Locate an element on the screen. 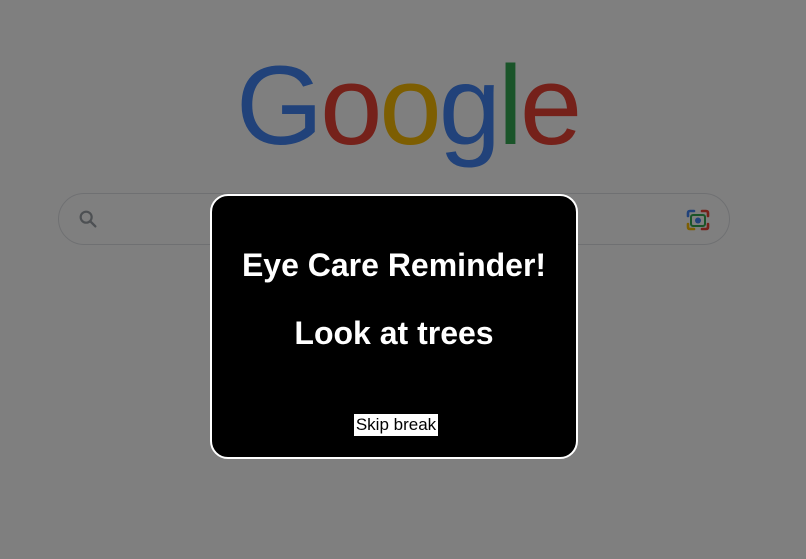  reminder-message: Look at trees is located at coordinates (394, 333).